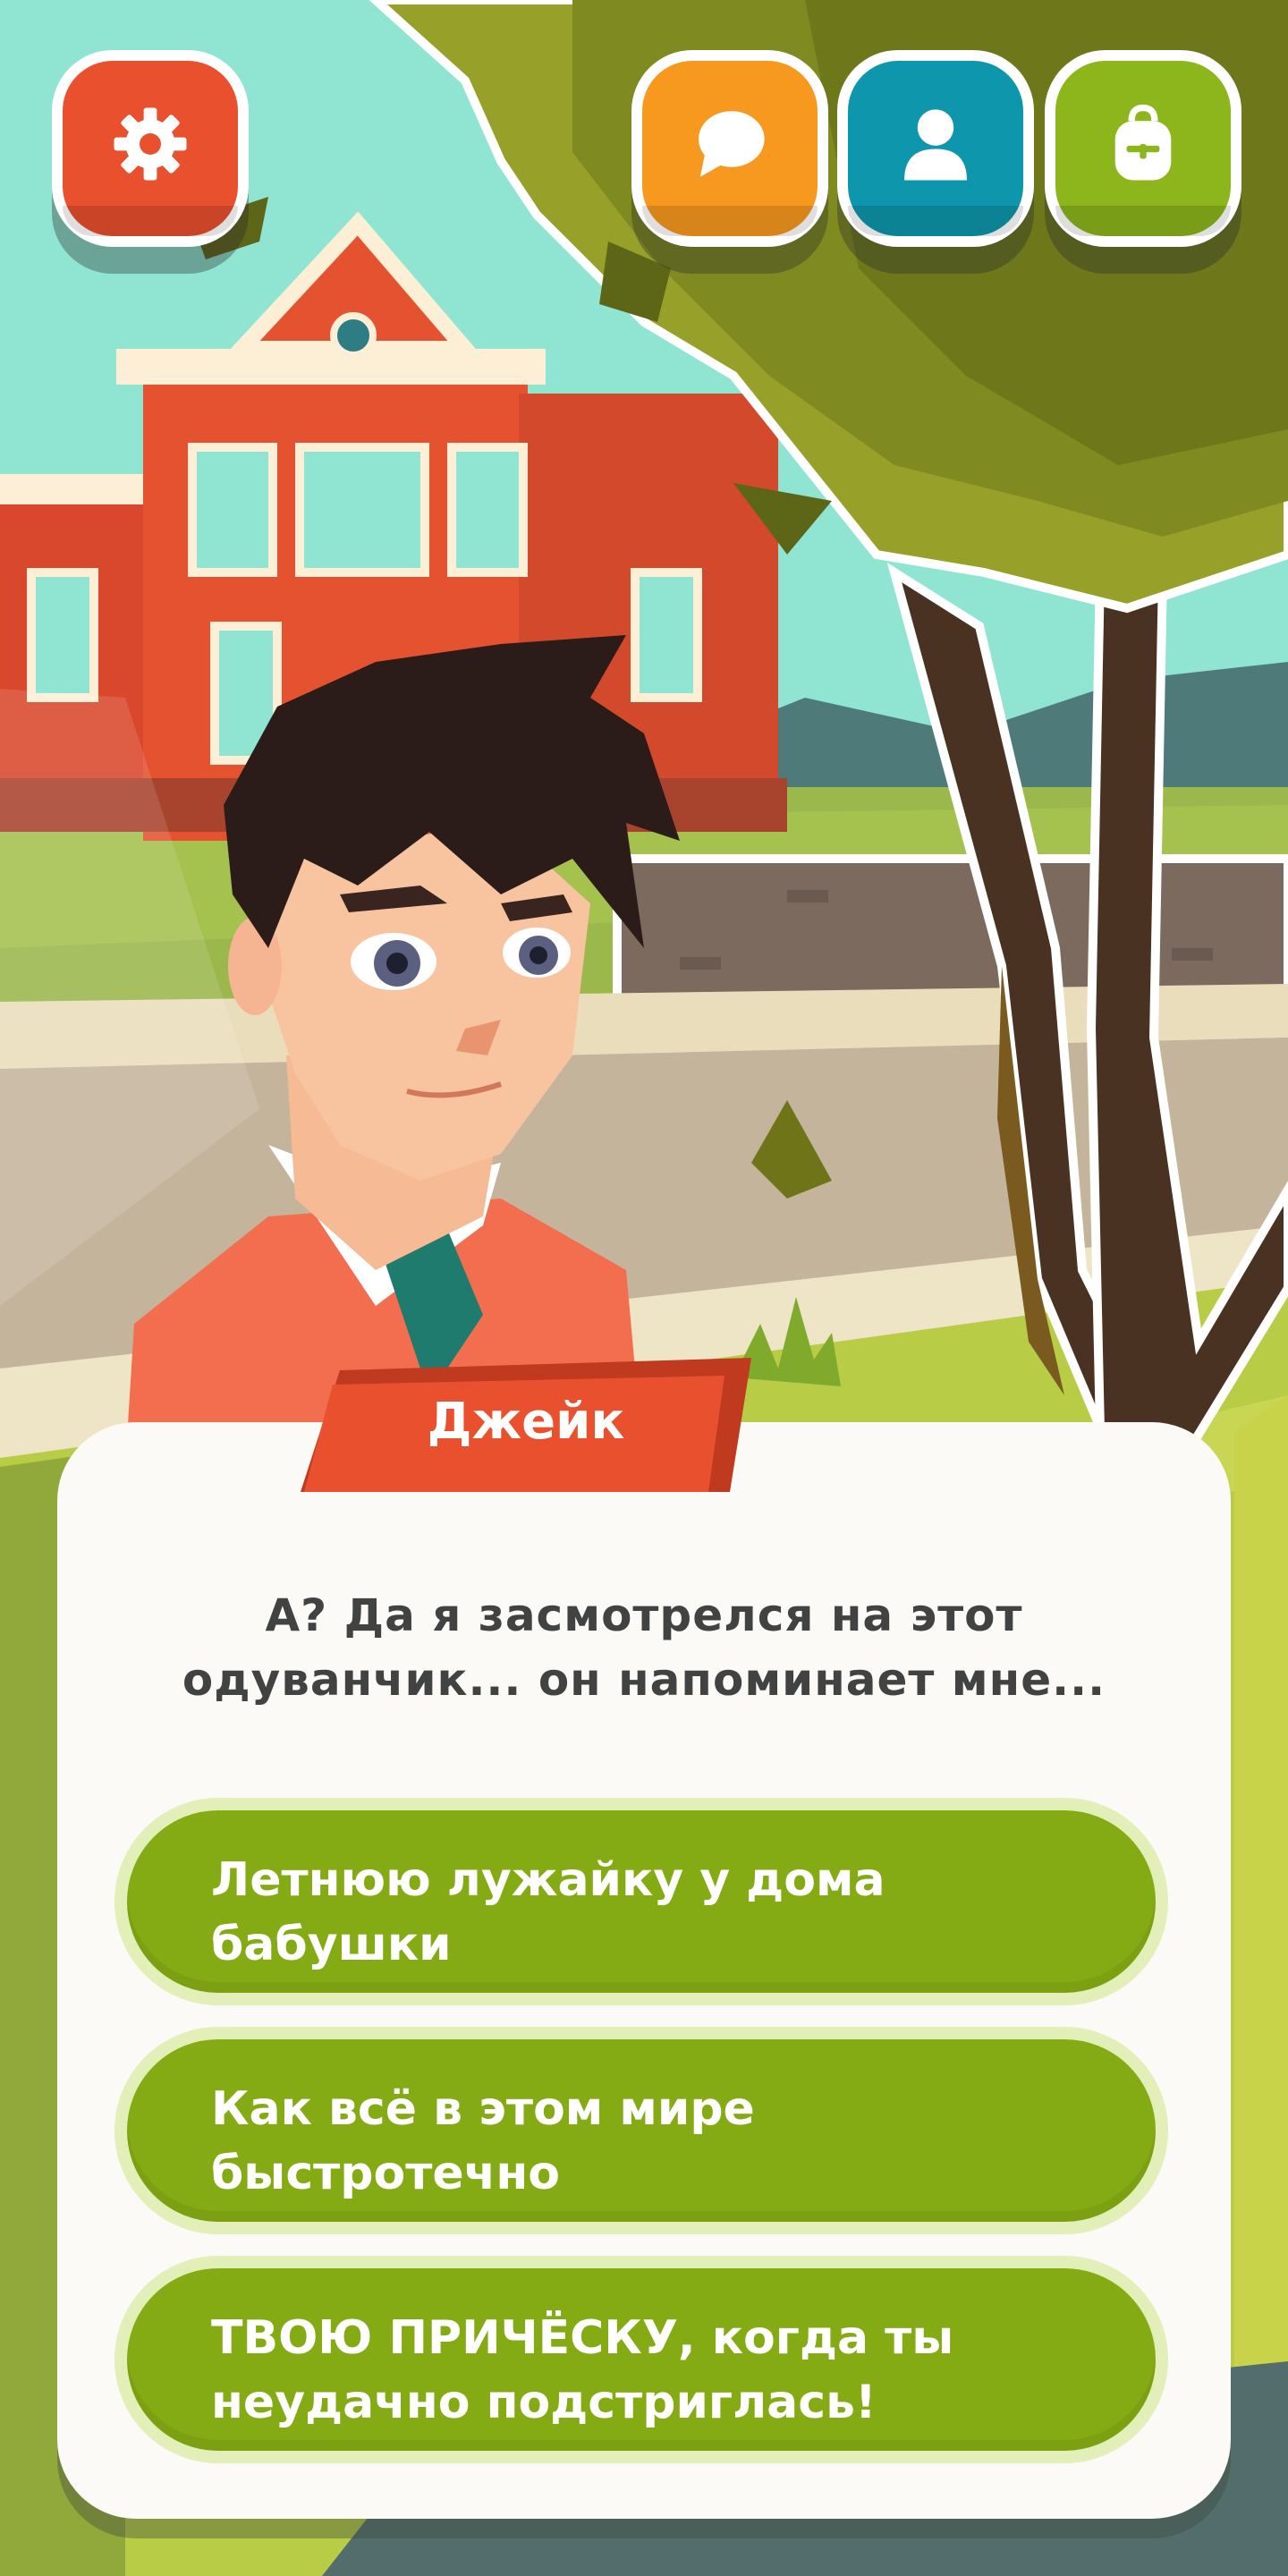 The height and width of the screenshot is (2576, 1288). What do you see at coordinates (656, 1912) in the screenshot?
I see `answer-option-text: Летнюю лужайку у дома бабушки` at bounding box center [656, 1912].